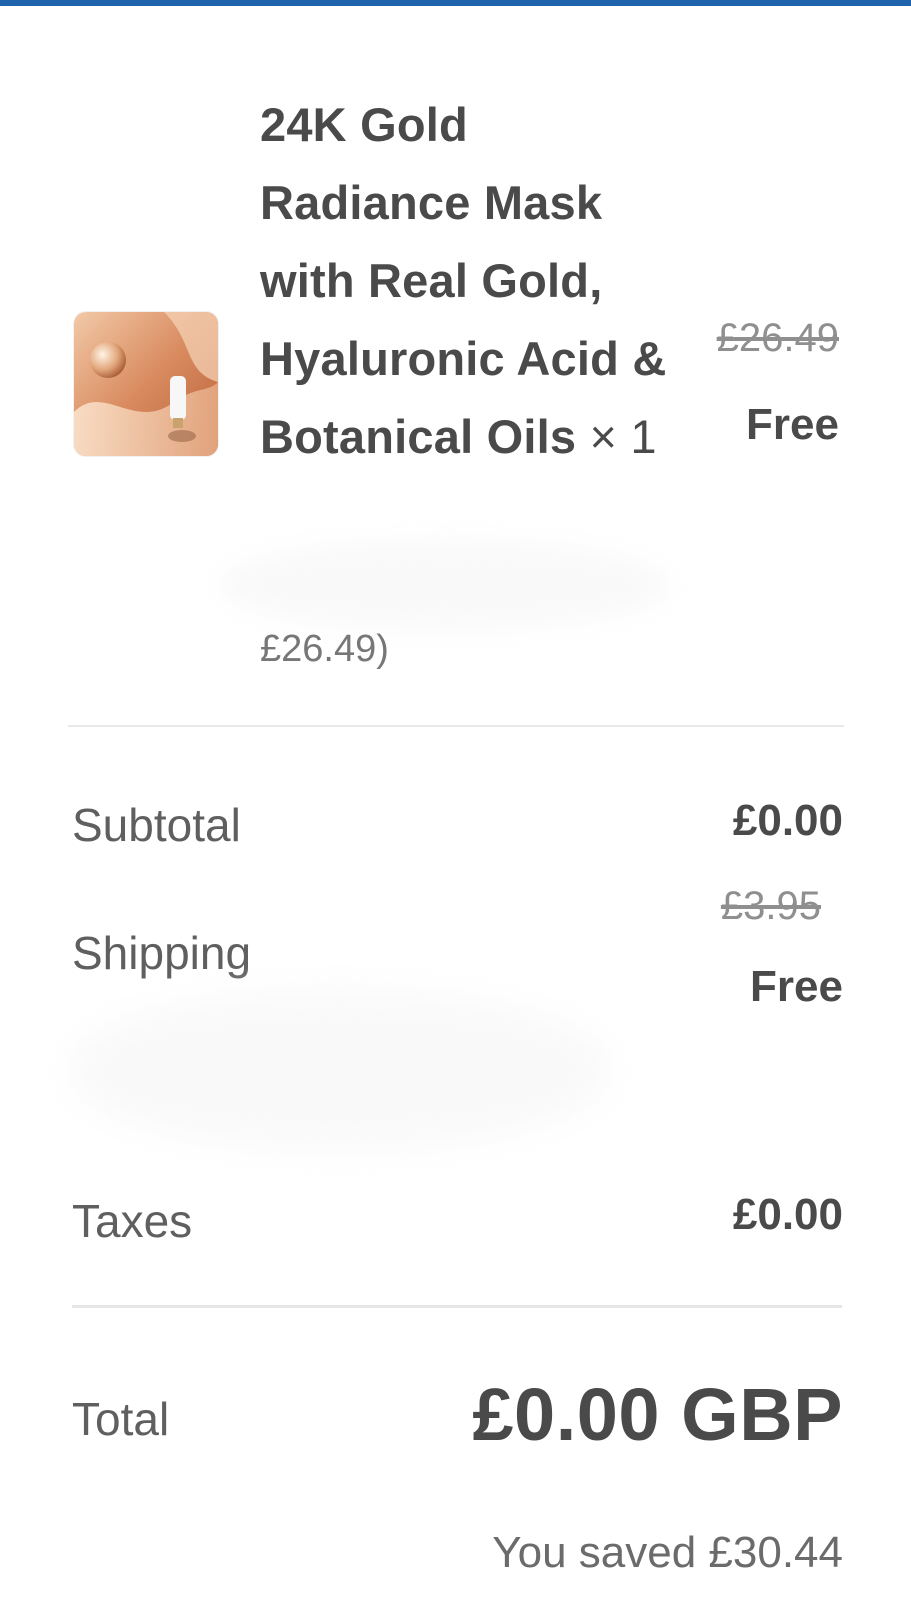 The height and width of the screenshot is (1600, 911). I want to click on shipping-label: Shipping, so click(162, 953).